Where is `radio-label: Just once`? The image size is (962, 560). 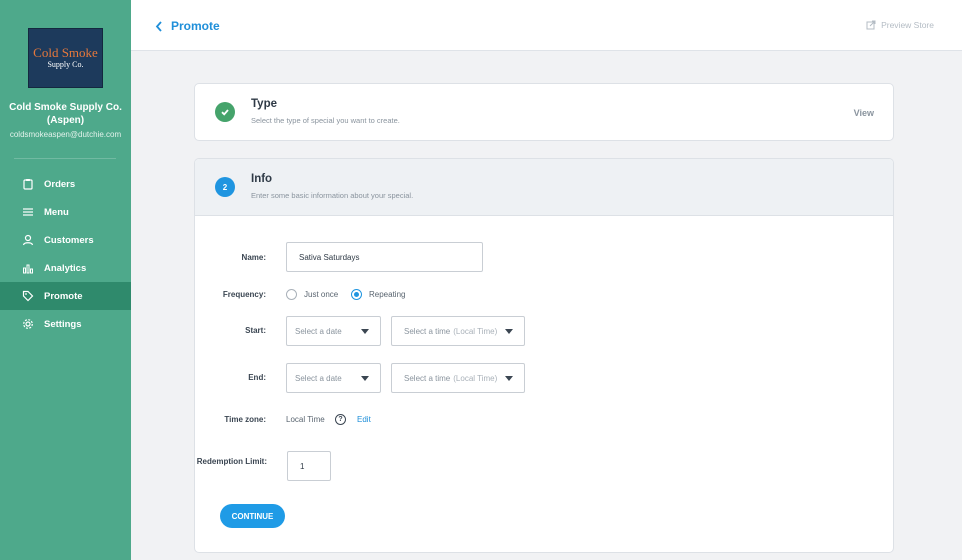 radio-label: Just once is located at coordinates (321, 294).